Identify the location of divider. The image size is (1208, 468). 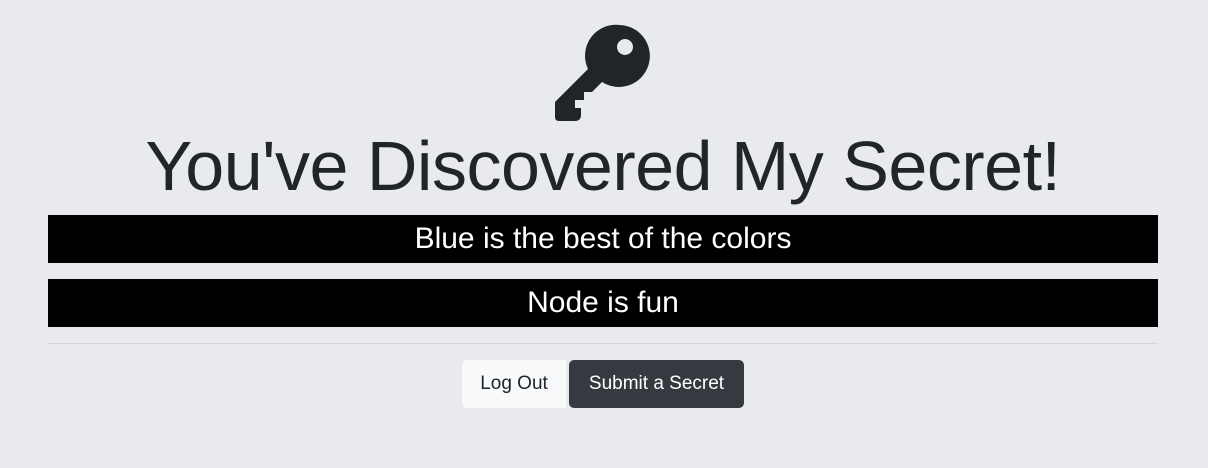
(603, 343).